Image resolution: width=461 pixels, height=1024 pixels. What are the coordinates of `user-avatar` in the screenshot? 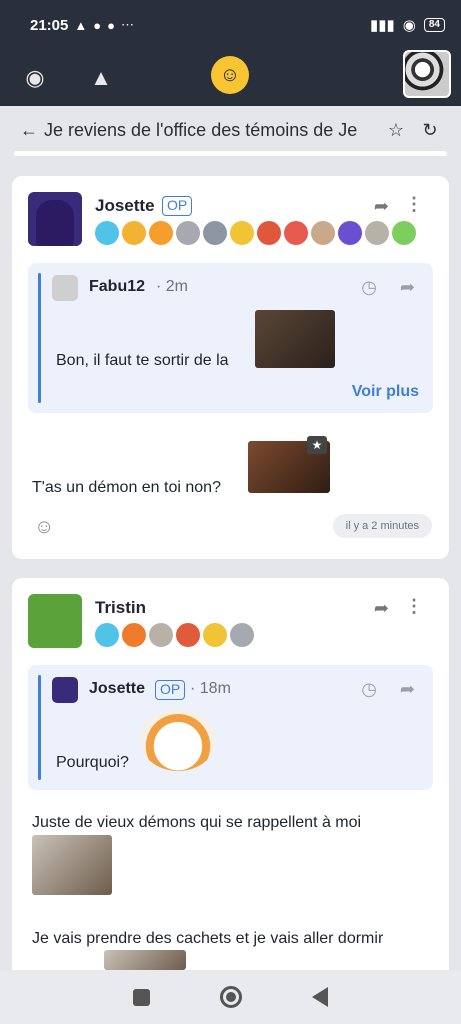 It's located at (427, 74).